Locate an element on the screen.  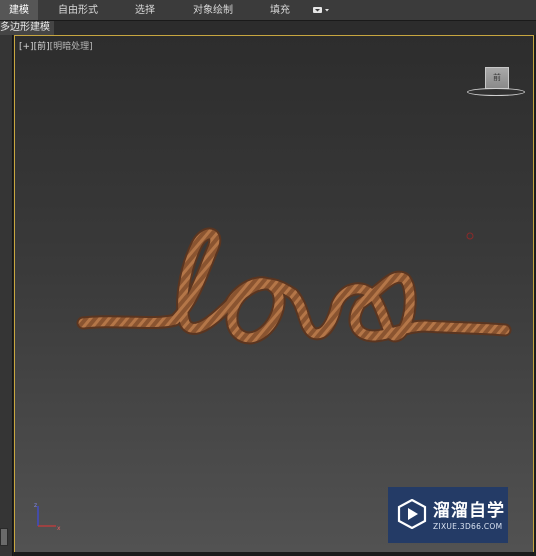
tab-selection: 选择 is located at coordinates (145, 10).